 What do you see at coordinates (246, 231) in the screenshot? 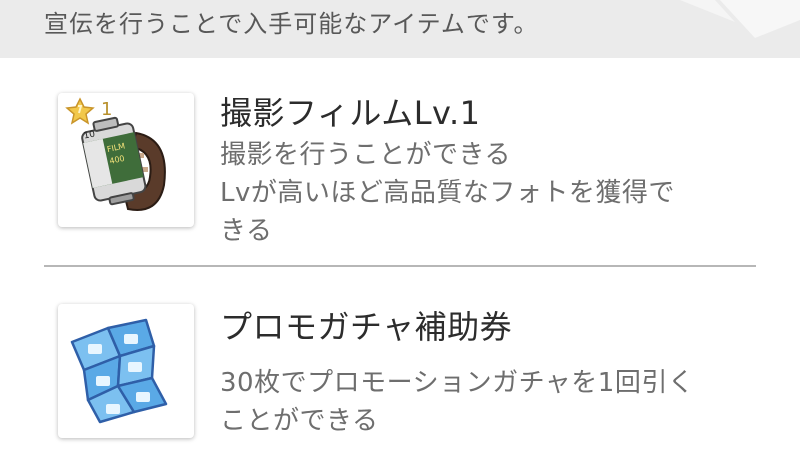
I see `item-description-line: きる` at bounding box center [246, 231].